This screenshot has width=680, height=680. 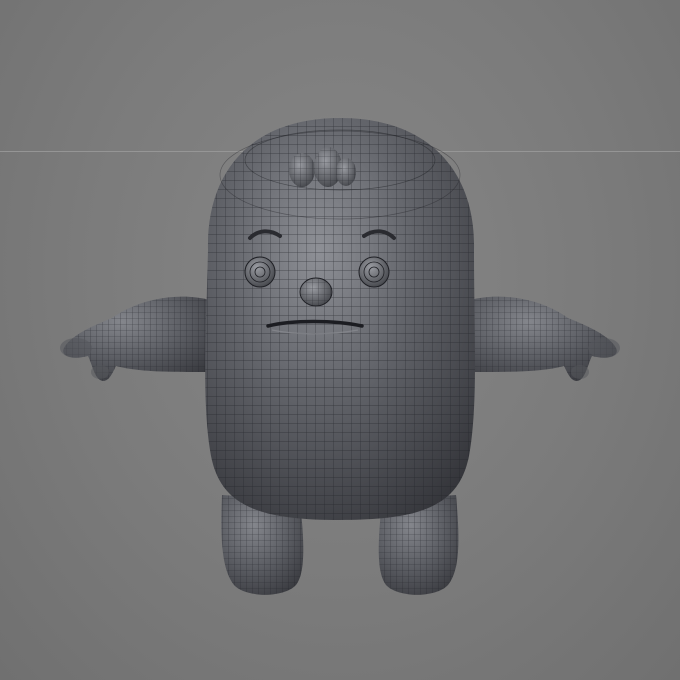 What do you see at coordinates (260, 272) in the screenshot?
I see `left-eye` at bounding box center [260, 272].